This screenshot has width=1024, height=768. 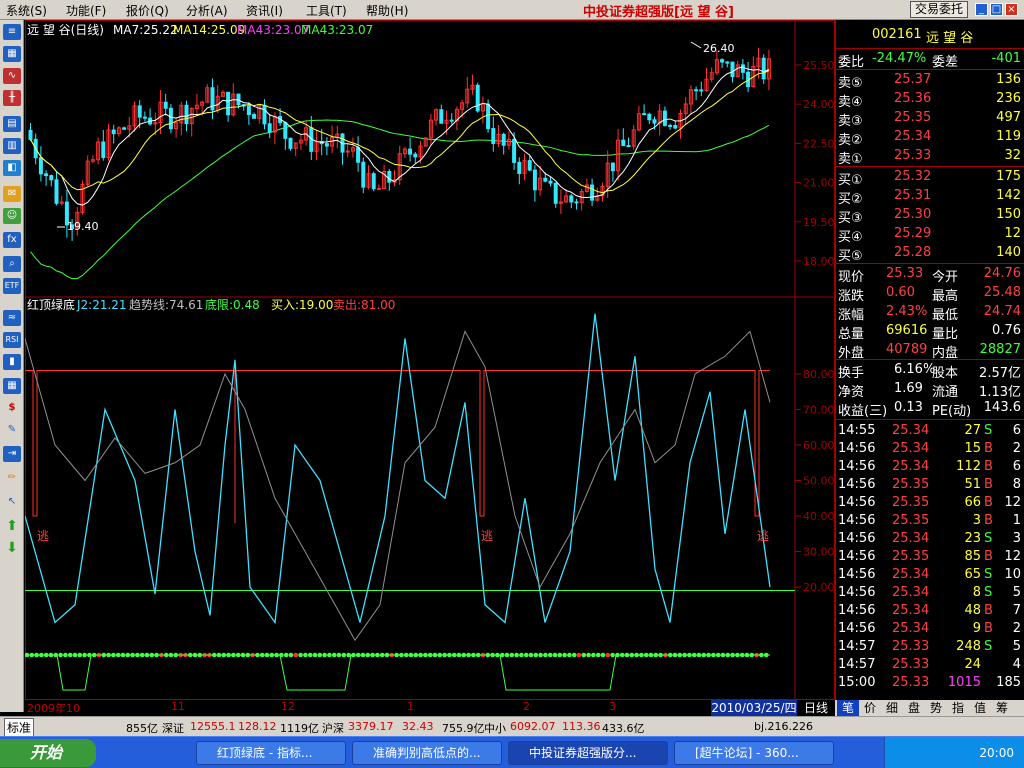 I want to click on tick-price: 25.33, so click(x=911, y=682).